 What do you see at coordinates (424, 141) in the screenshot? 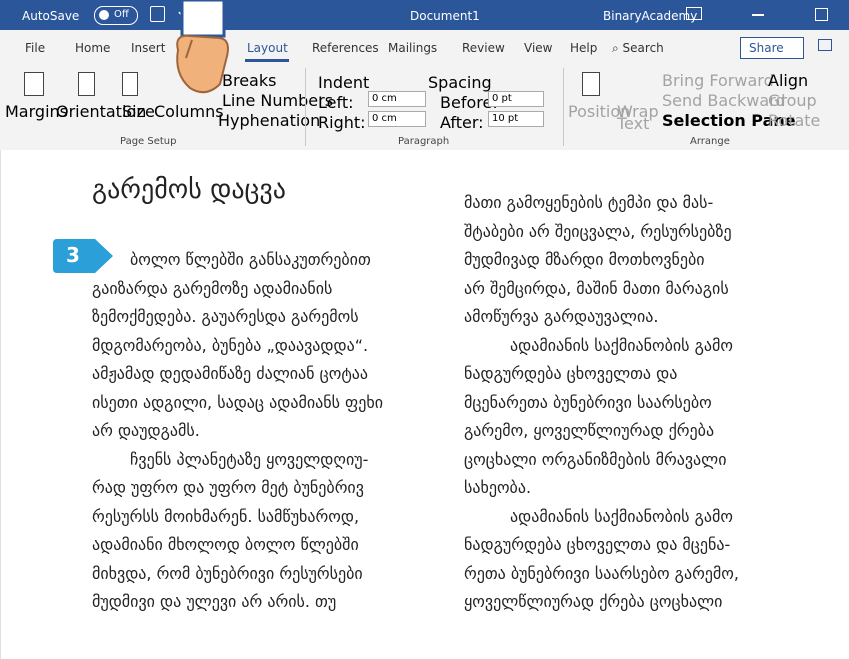
I see `paragraph-group-label: Paragraph` at bounding box center [424, 141].